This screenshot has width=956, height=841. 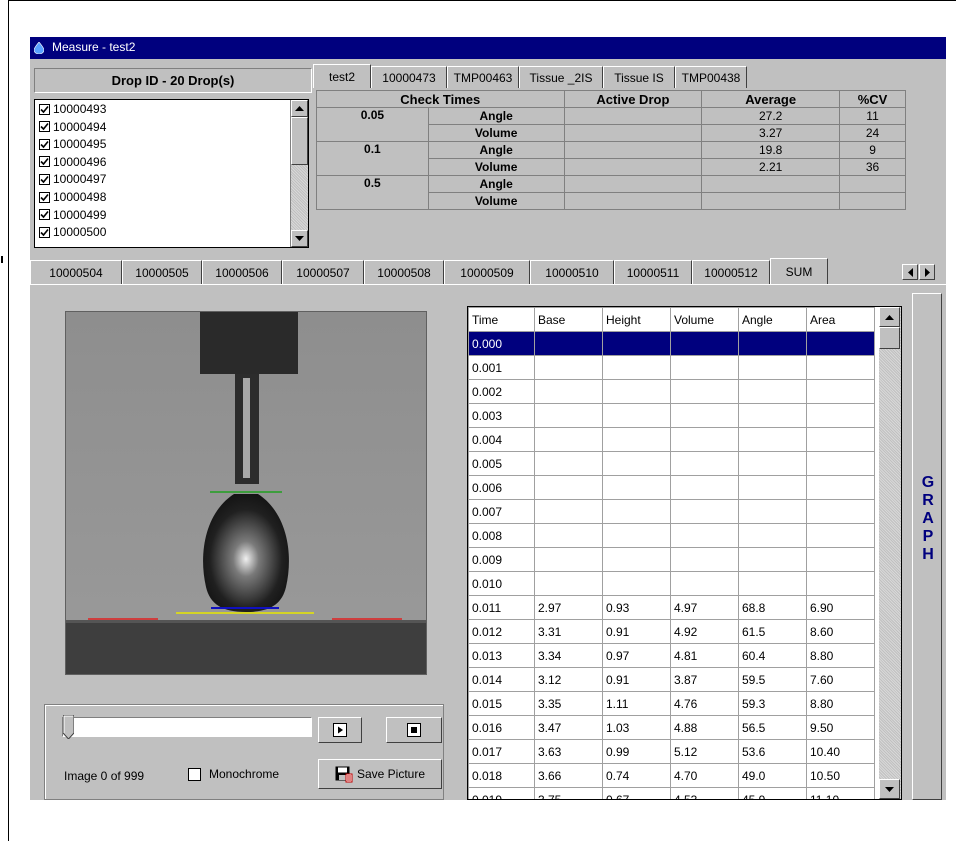 I want to click on cell-time: 0.006, so click(x=501, y=487).